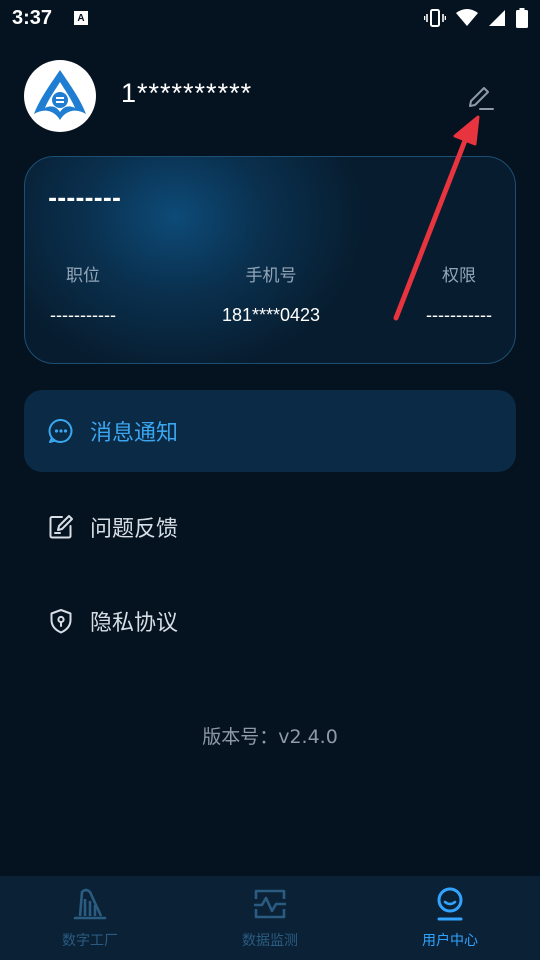  What do you see at coordinates (270, 737) in the screenshot?
I see `version-text: 版本号：v2.4.0` at bounding box center [270, 737].